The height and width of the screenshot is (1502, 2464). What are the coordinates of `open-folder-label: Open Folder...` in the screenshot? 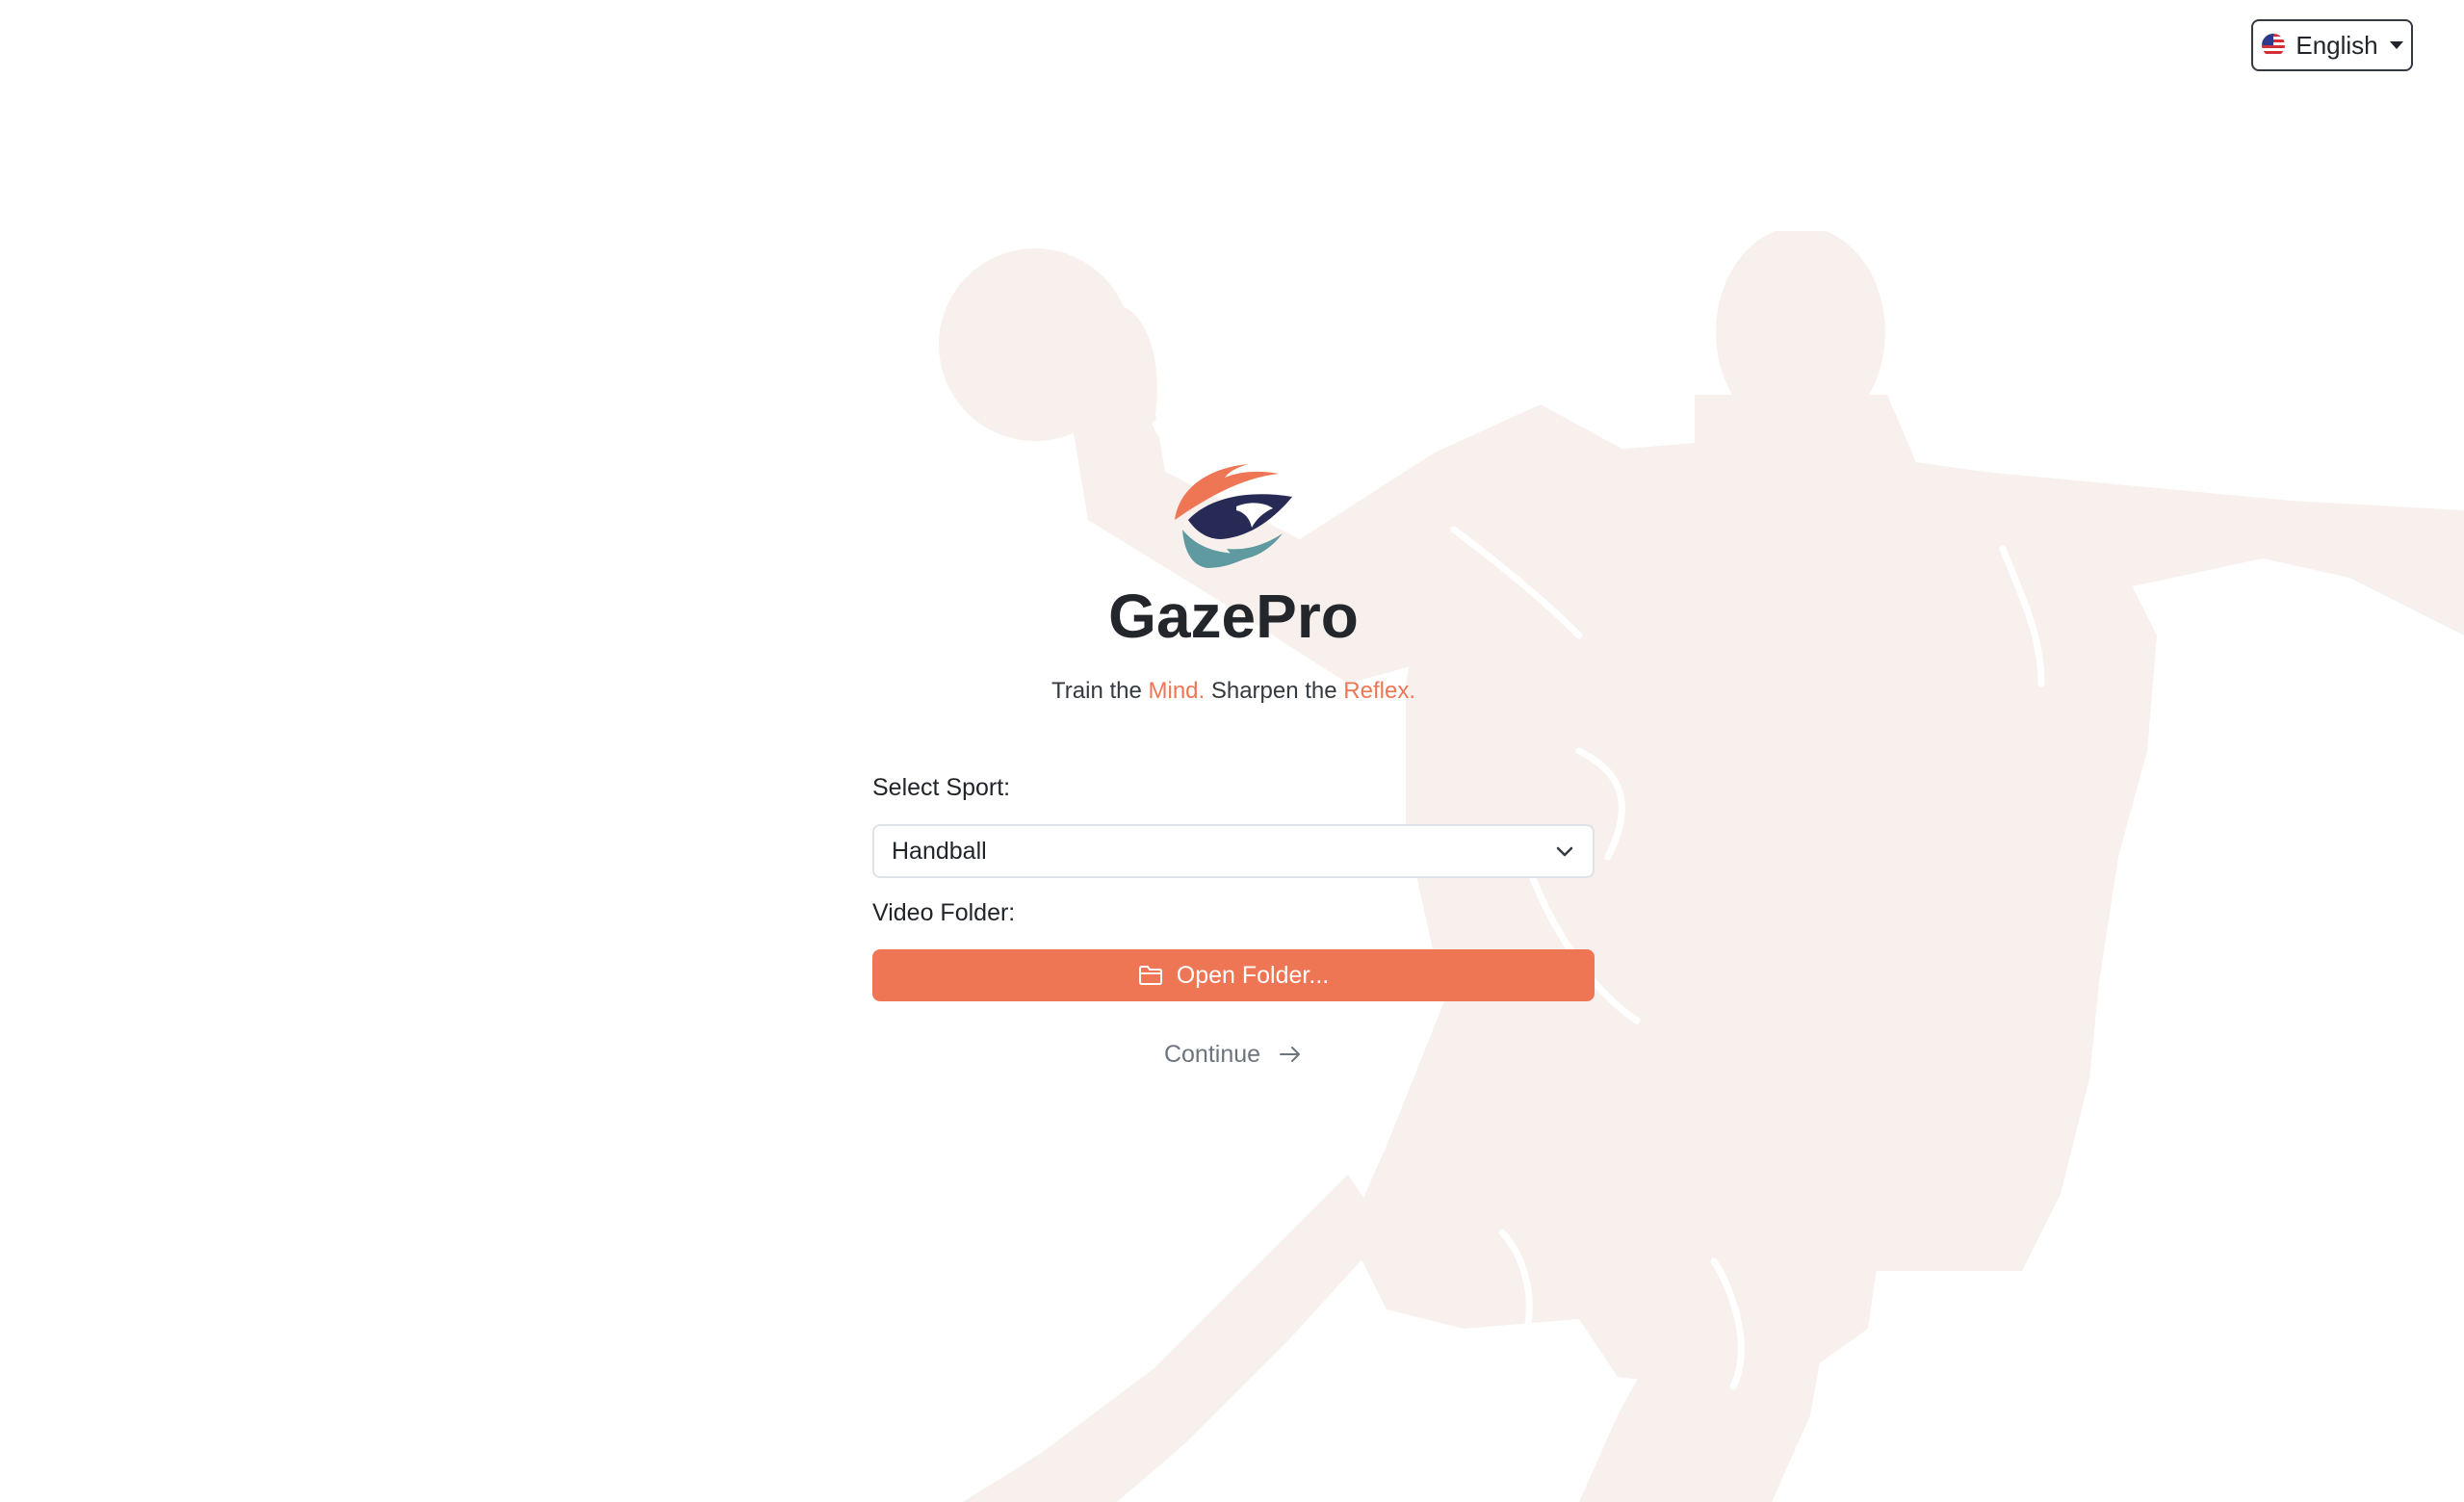 It's located at (1253, 975).